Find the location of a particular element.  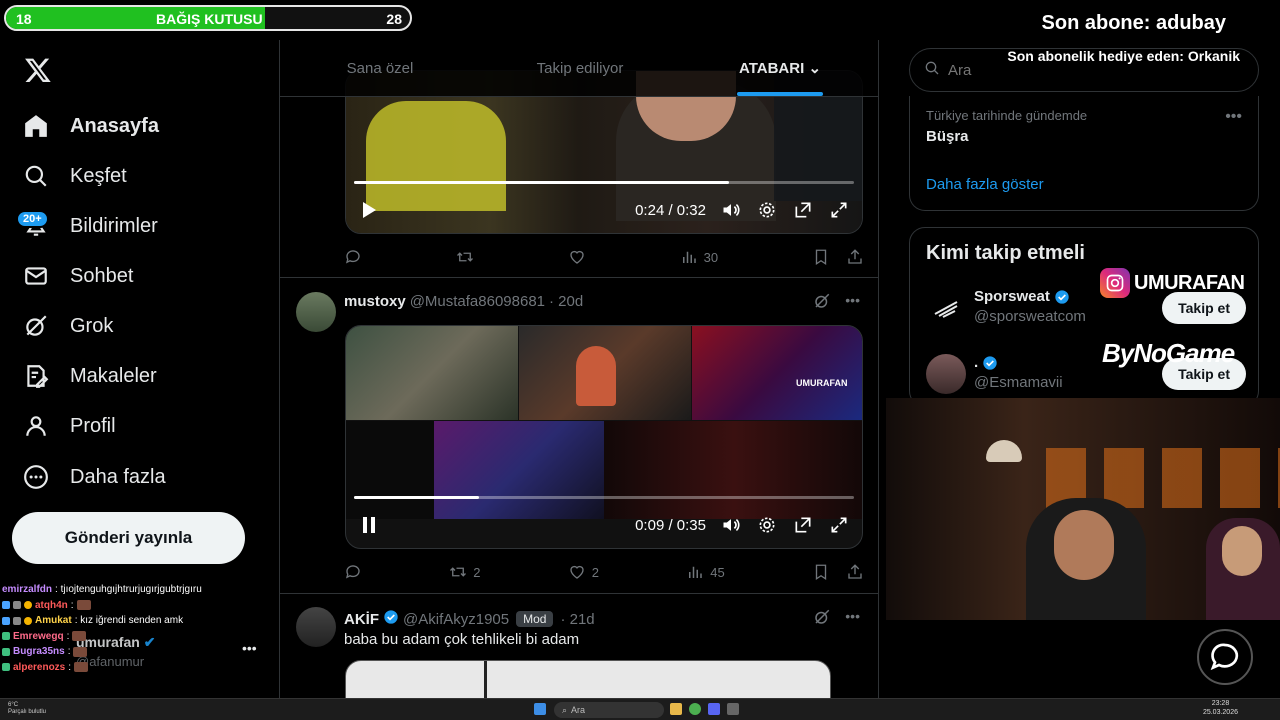

tweet-header: AKİF @AkifAkyz1905 Mod · 21d is located at coordinates (469, 619).